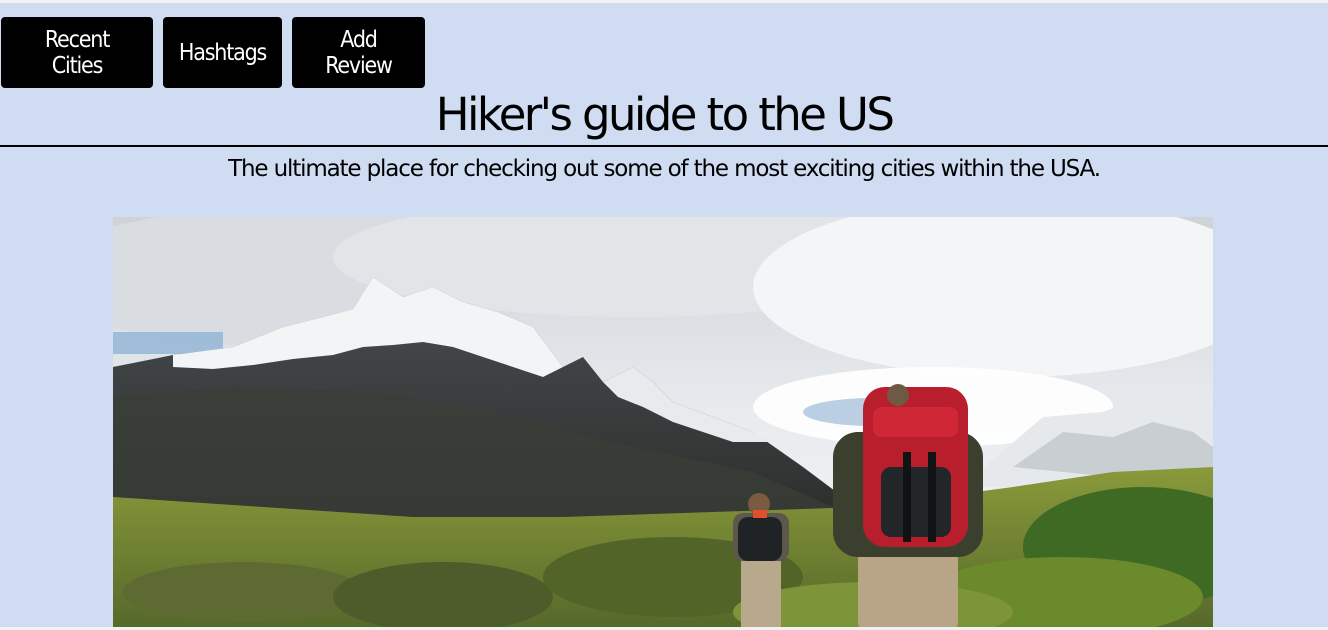  I want to click on hashtags-button: Hashtags, so click(222, 52).